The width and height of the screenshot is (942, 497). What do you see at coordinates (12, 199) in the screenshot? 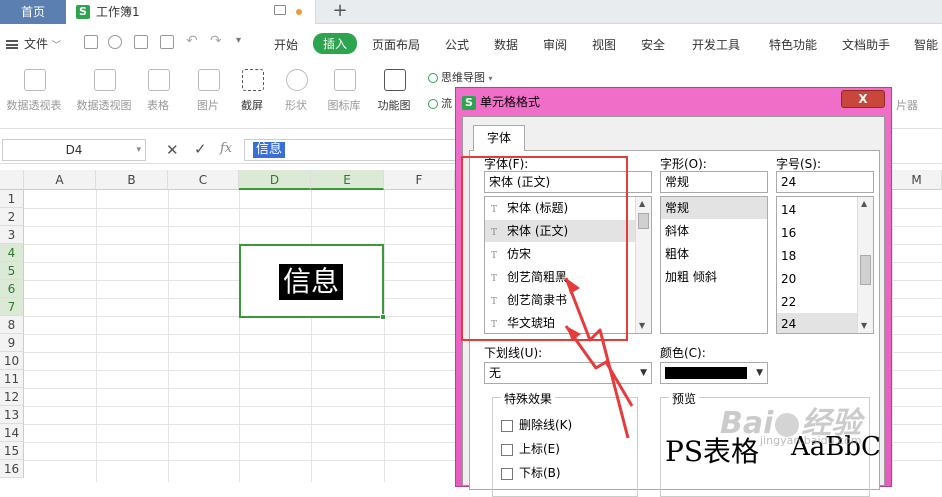
I see `row-header-1: 1` at bounding box center [12, 199].